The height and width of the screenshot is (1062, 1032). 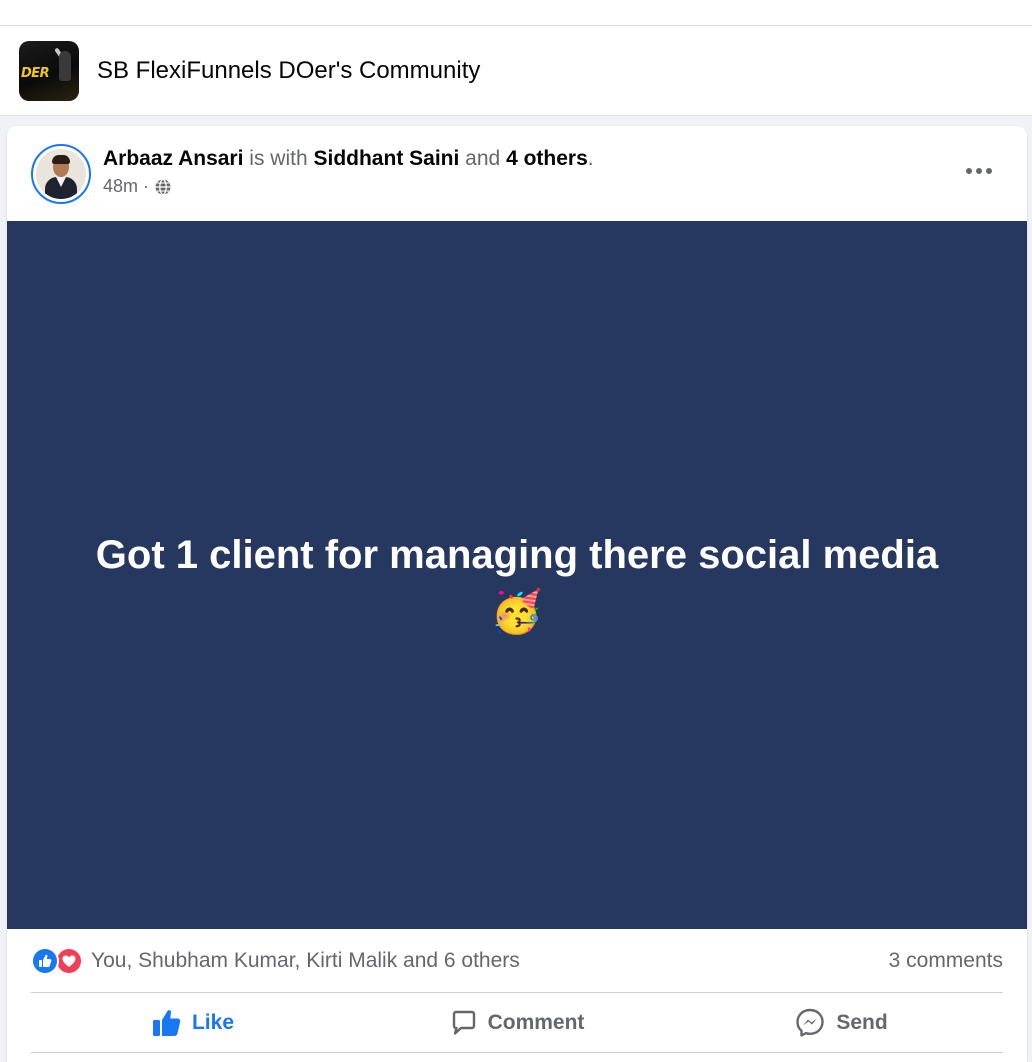 What do you see at coordinates (810, 1022) in the screenshot?
I see `messenger-icon` at bounding box center [810, 1022].